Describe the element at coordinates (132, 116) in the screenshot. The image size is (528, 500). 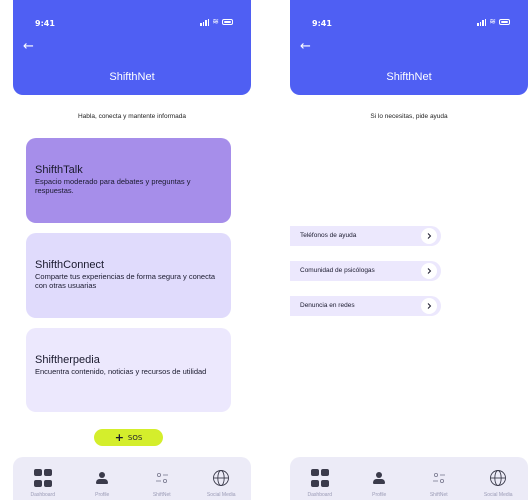
I see `page-subtitle: Habla, conecta y mantente informada` at that location.